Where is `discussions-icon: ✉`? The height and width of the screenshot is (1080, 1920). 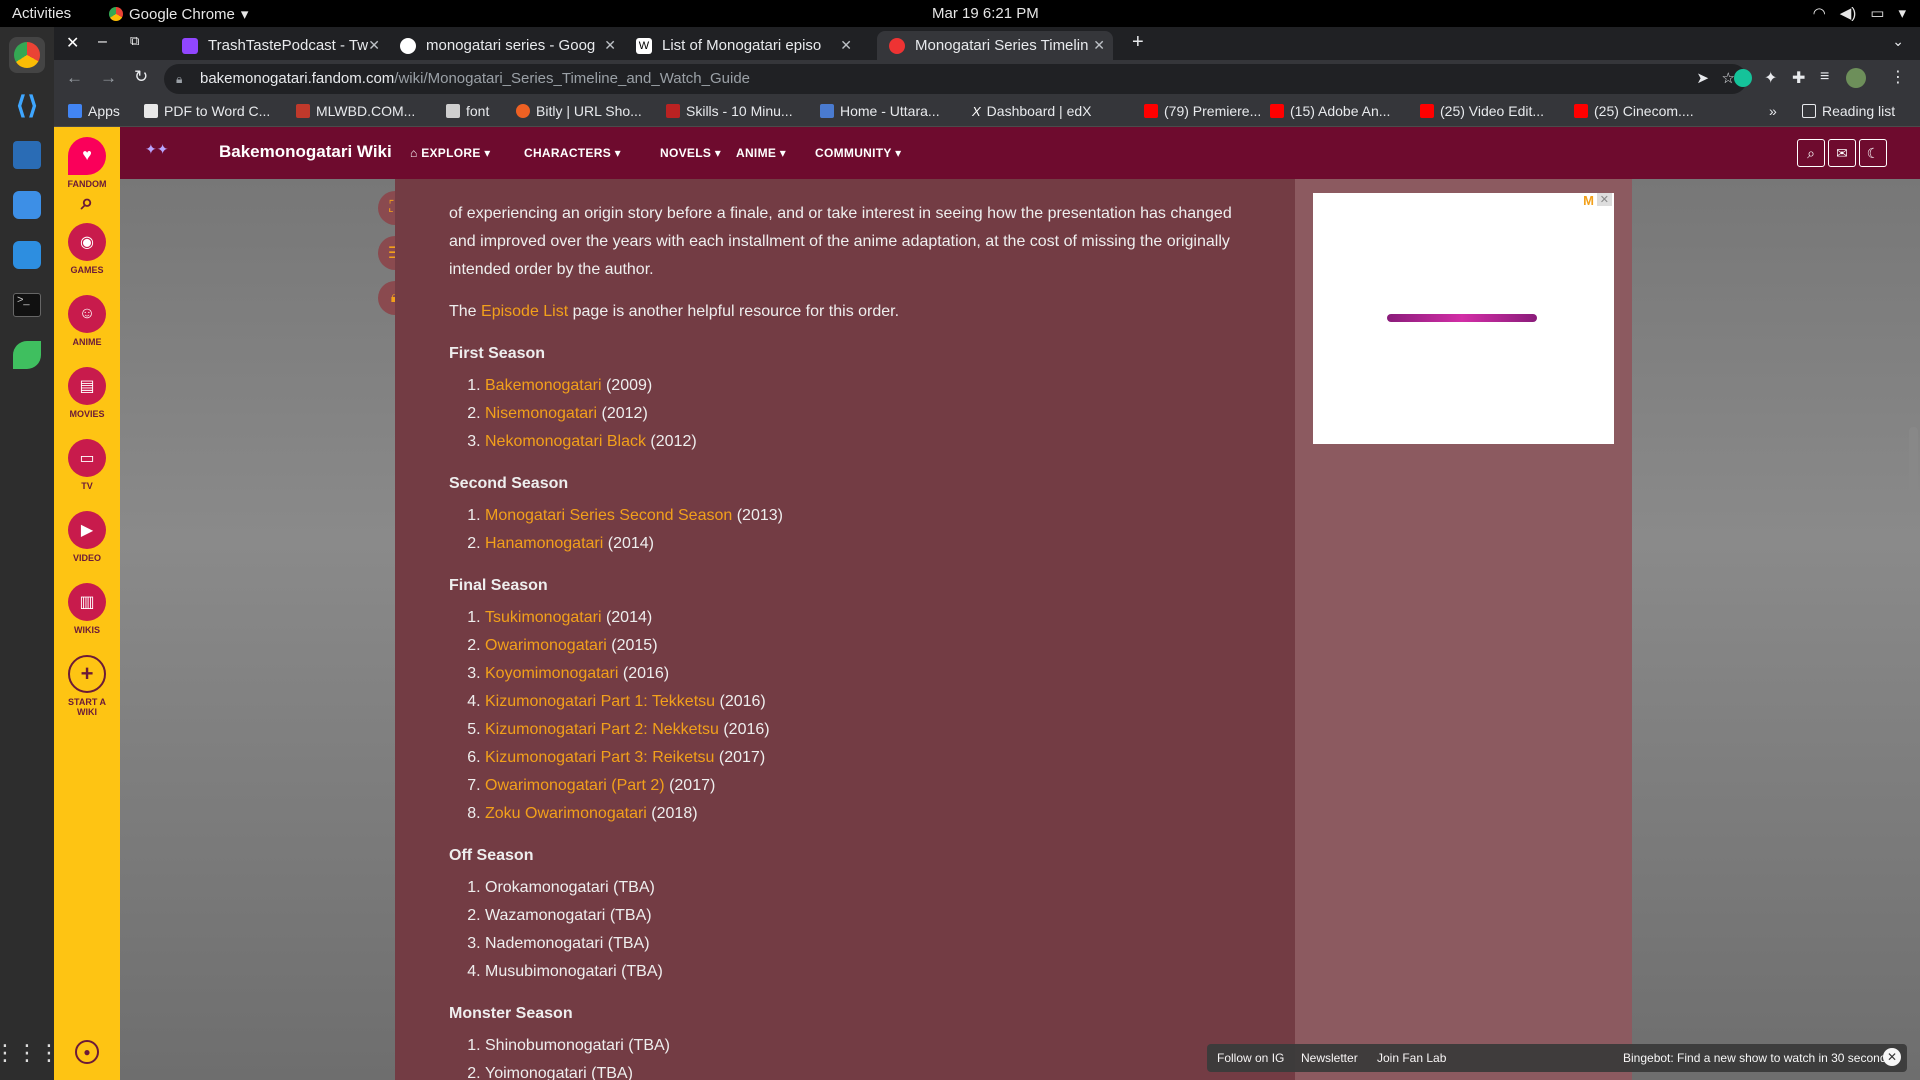
discussions-icon: ✉ is located at coordinates (1842, 153).